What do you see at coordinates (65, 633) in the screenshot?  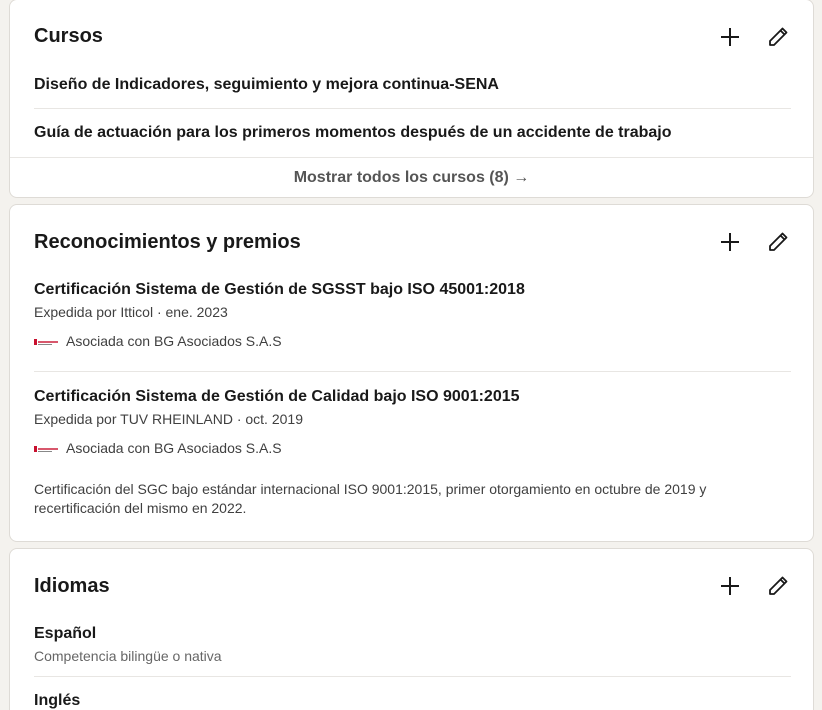 I see `language-name: Español` at bounding box center [65, 633].